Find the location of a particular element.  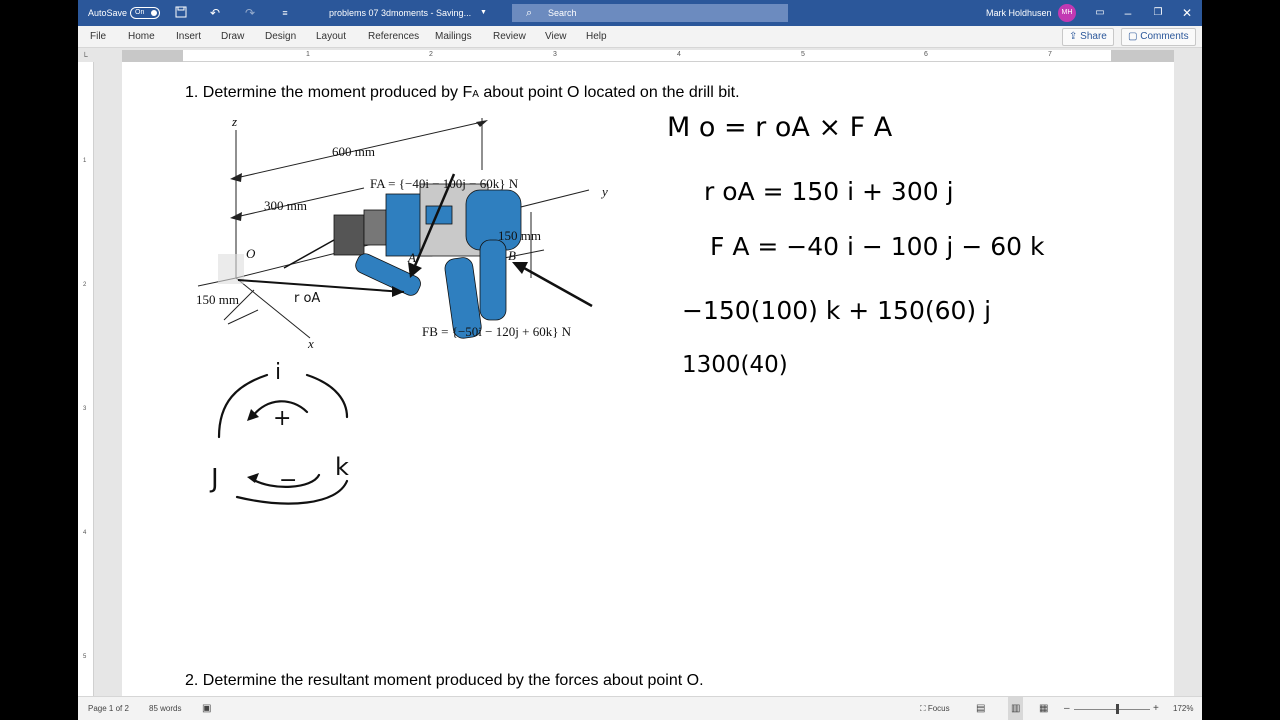

cycle-i-label: i is located at coordinates (278, 372).